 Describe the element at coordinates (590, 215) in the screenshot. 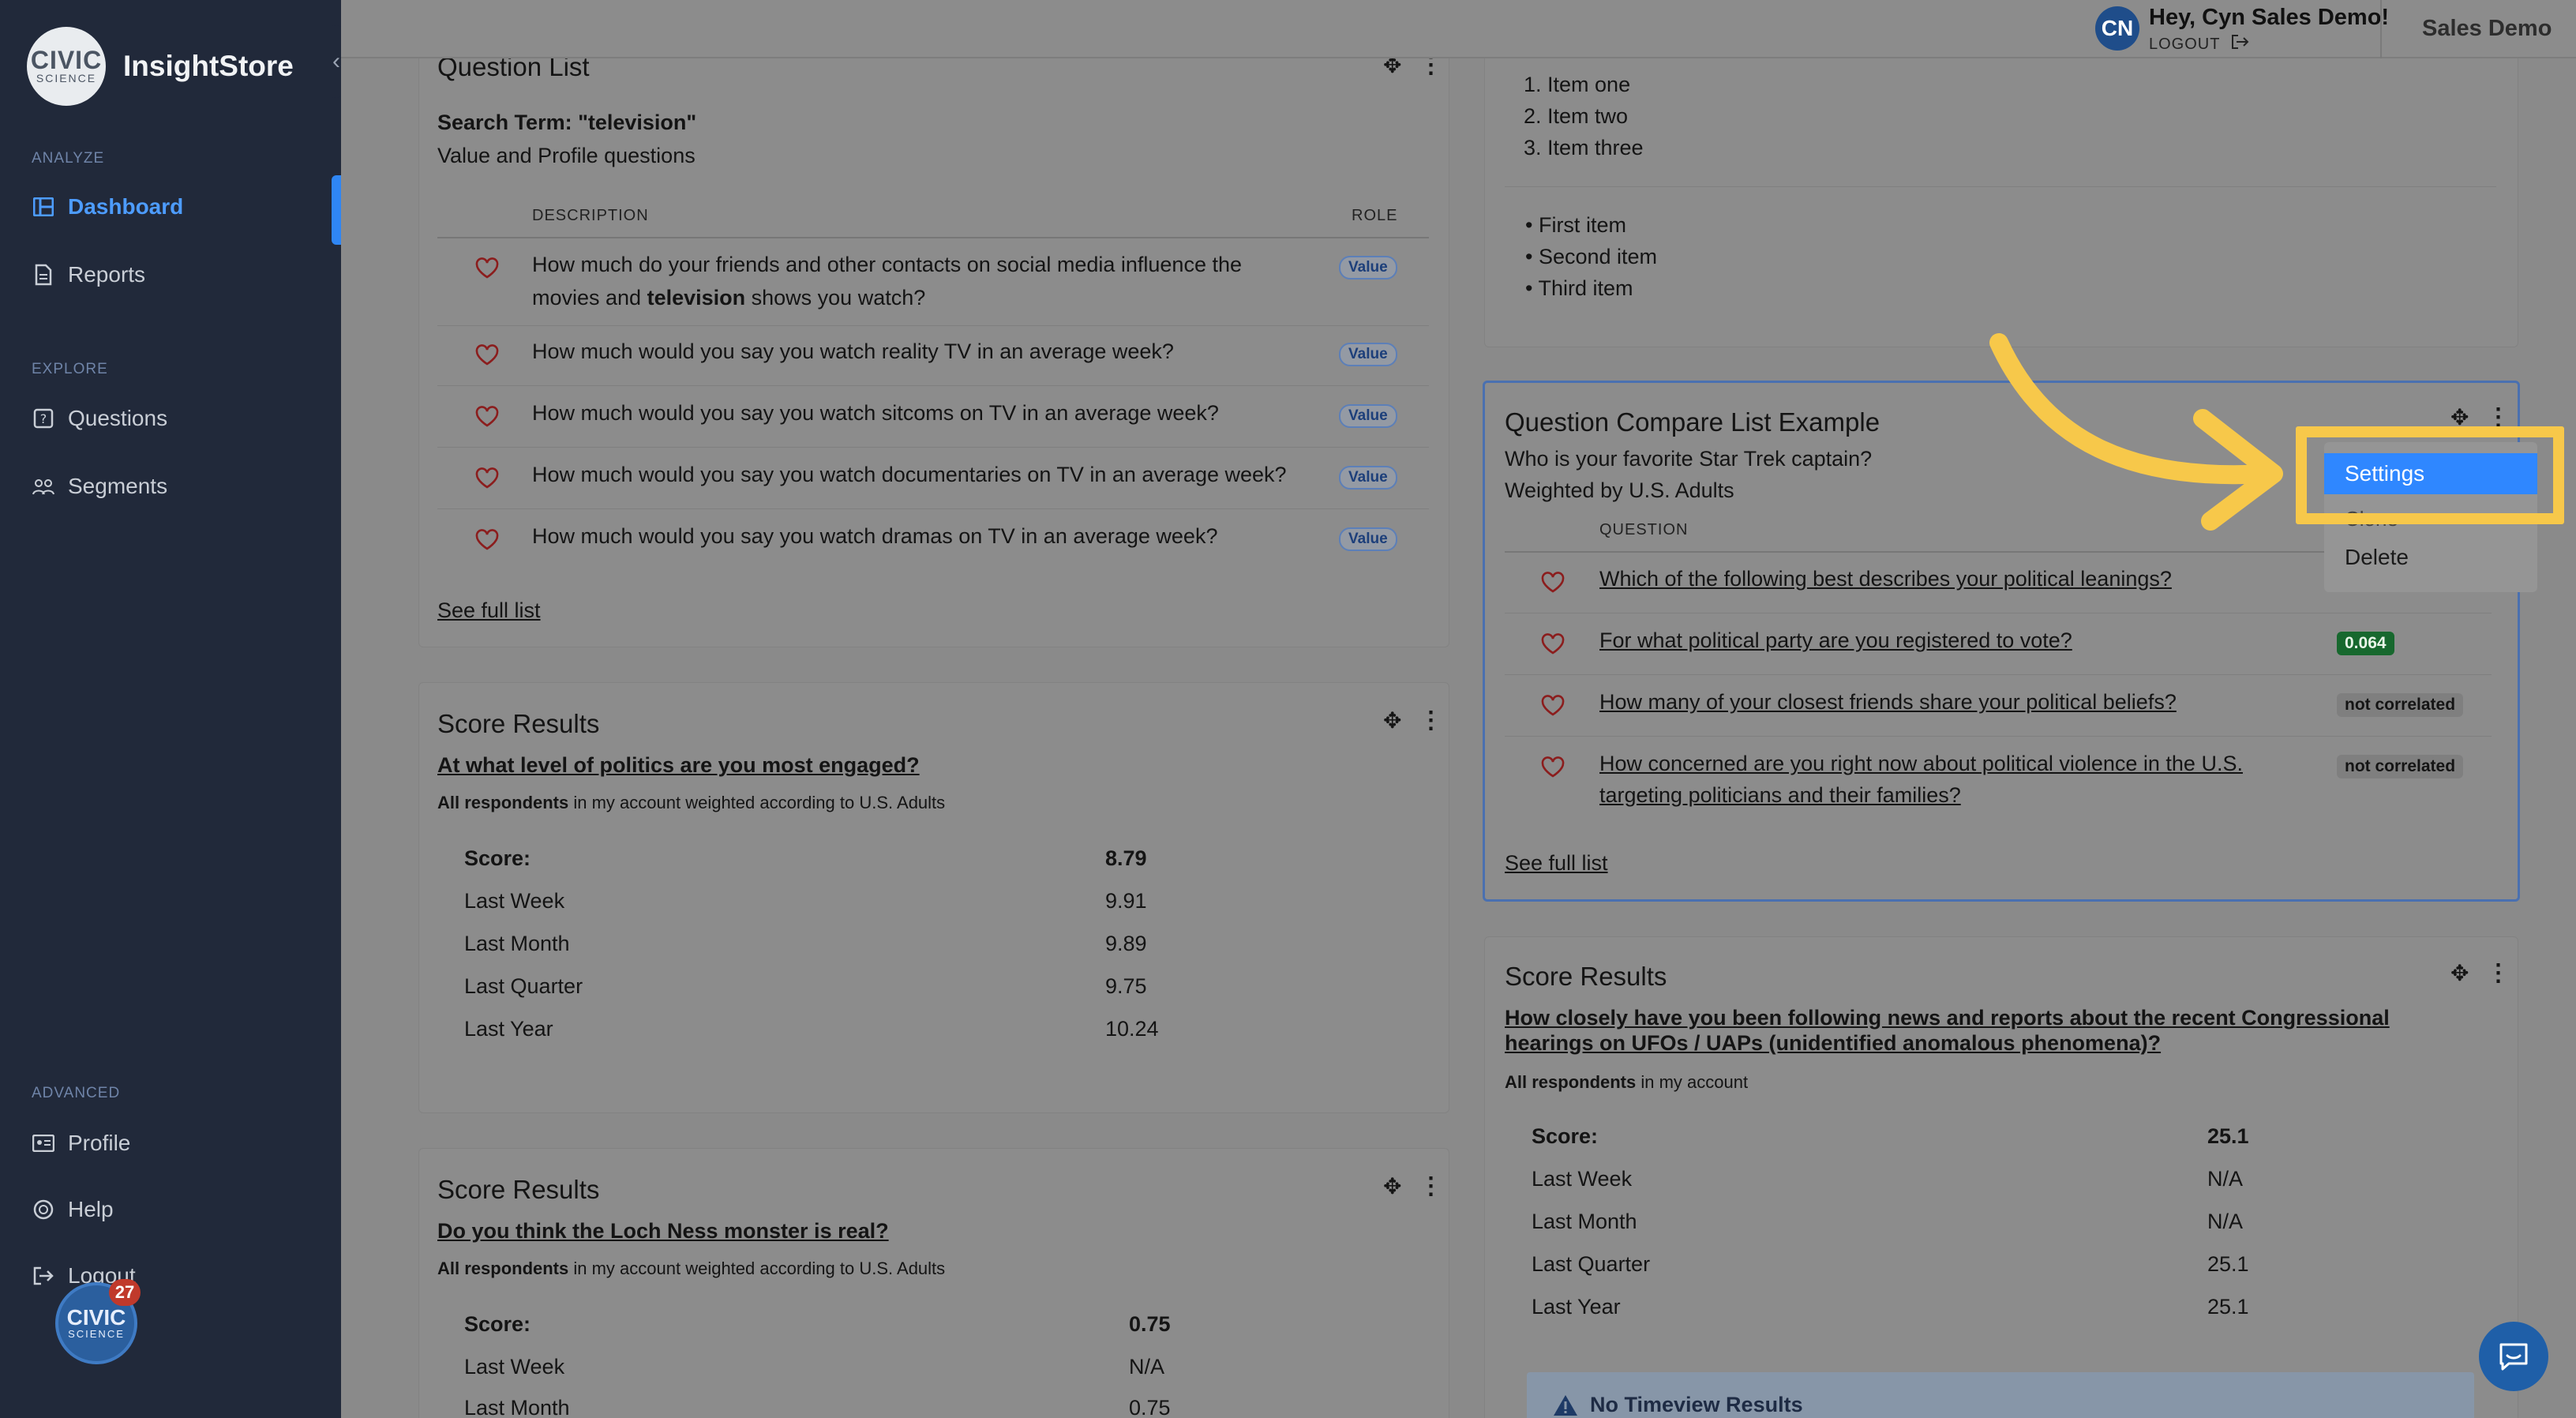

I see `col-header-description: DESCRIPTION` at that location.